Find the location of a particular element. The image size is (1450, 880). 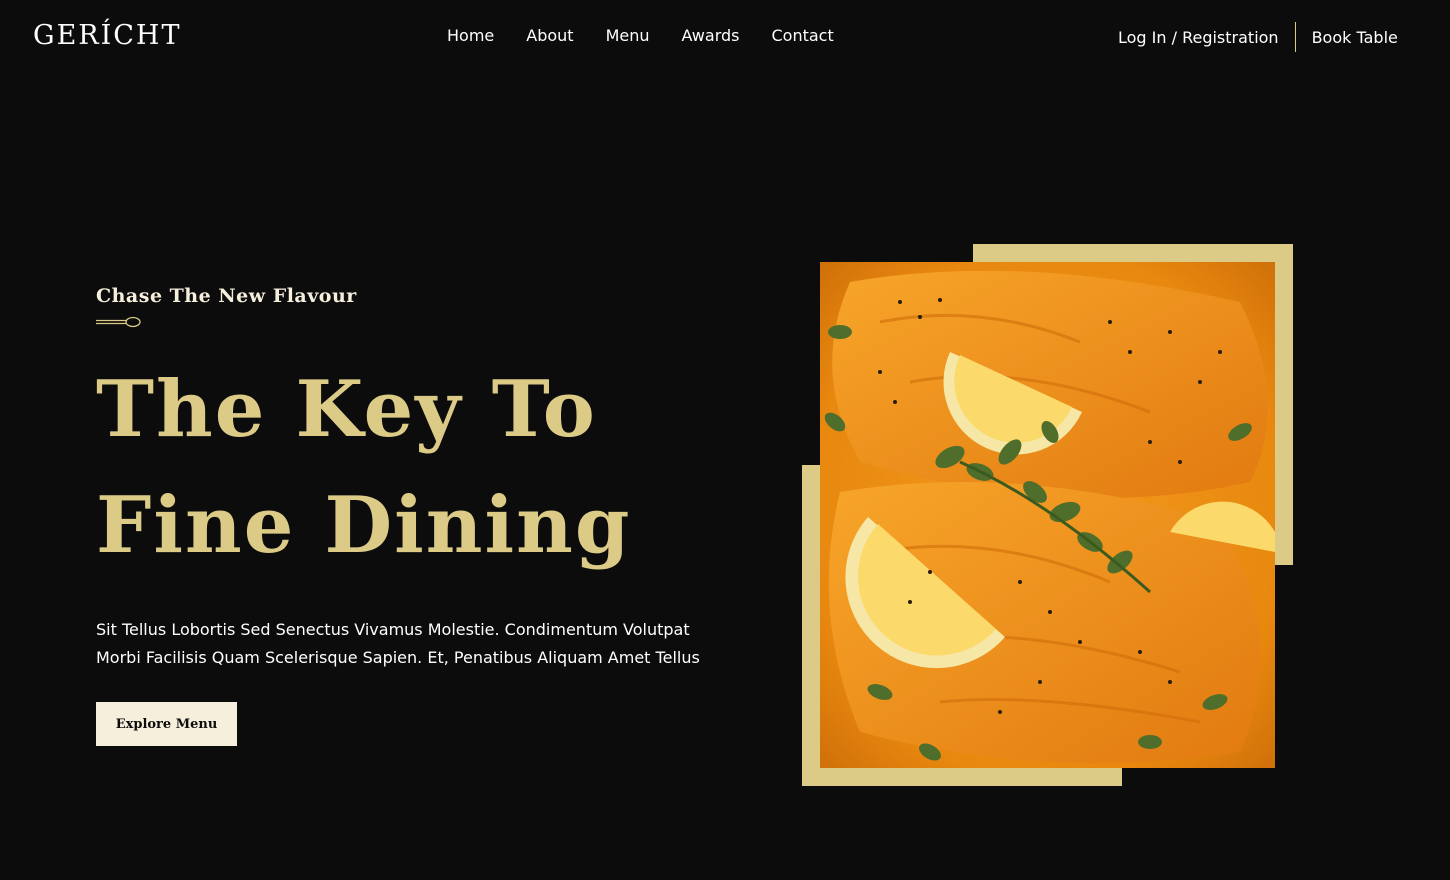

hero-title: The Key To Fine Dining is located at coordinates (363, 468).